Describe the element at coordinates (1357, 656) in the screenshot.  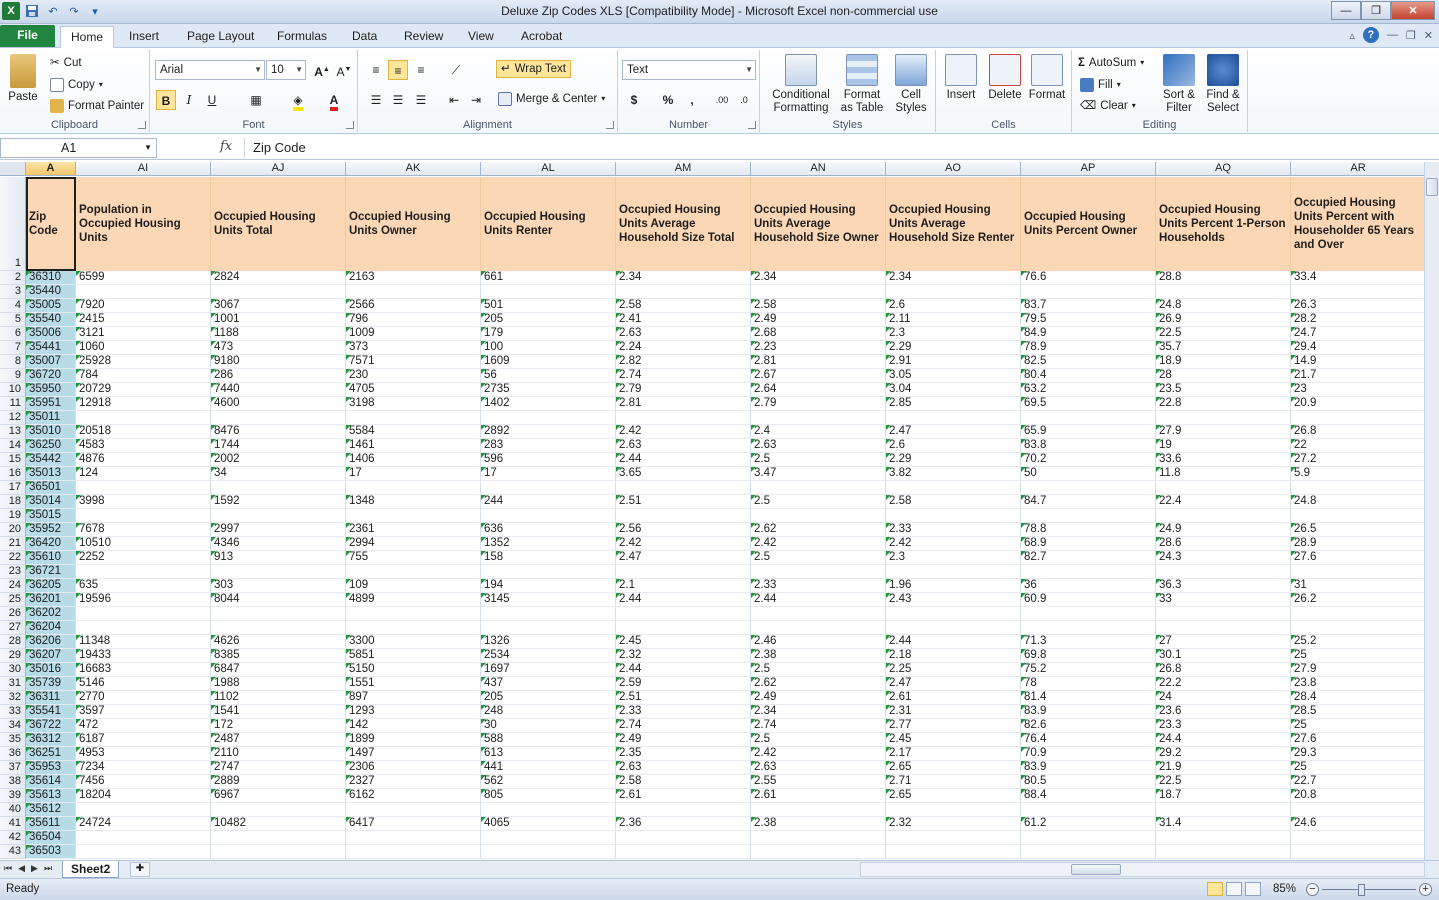
I see `table-cell: 25` at that location.